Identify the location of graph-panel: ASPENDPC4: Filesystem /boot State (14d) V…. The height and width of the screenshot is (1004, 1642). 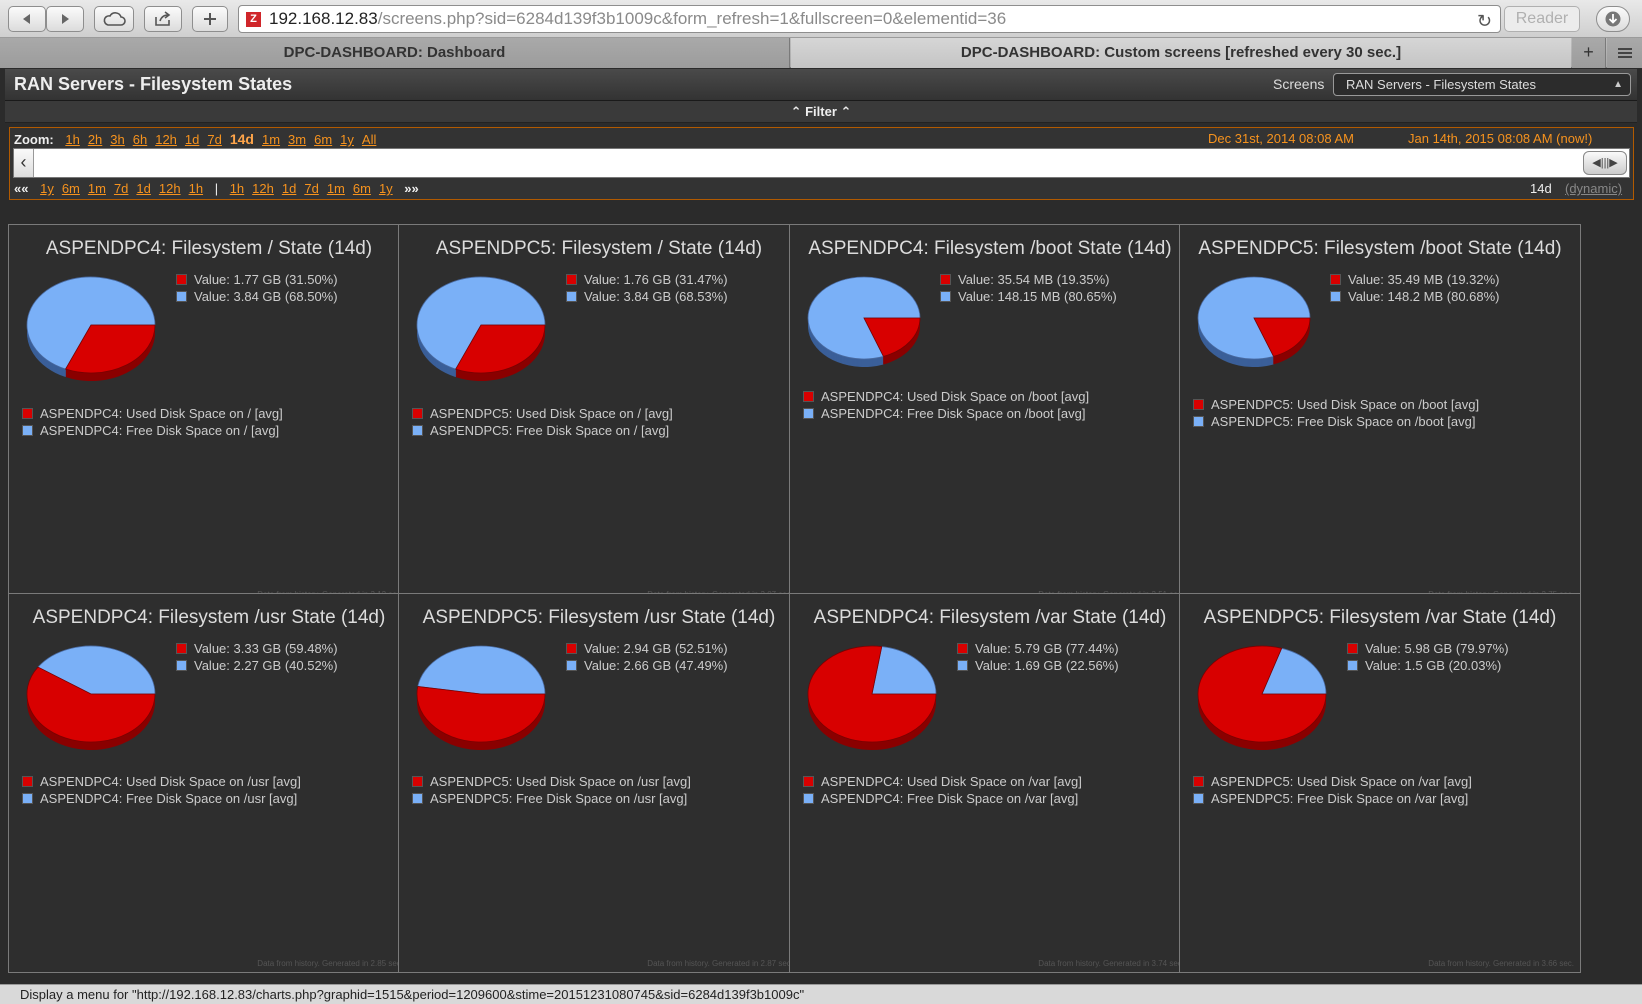
(990, 414).